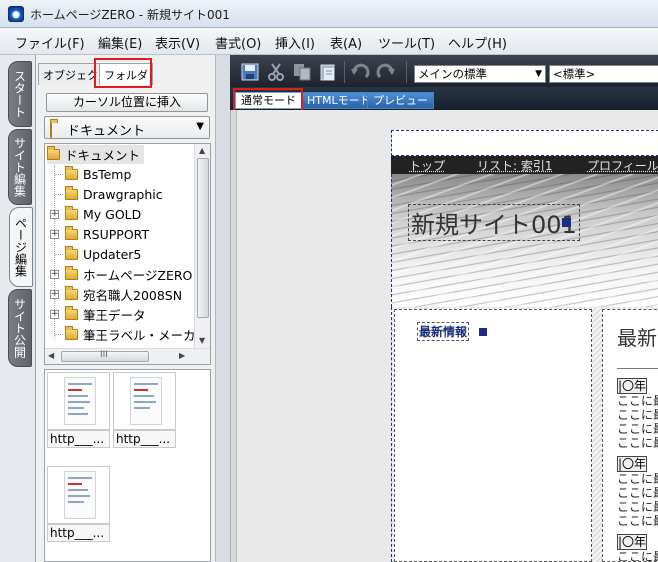 This screenshot has width=658, height=562. What do you see at coordinates (182, 355) in the screenshot?
I see `scroll-right-icon: ▶` at bounding box center [182, 355].